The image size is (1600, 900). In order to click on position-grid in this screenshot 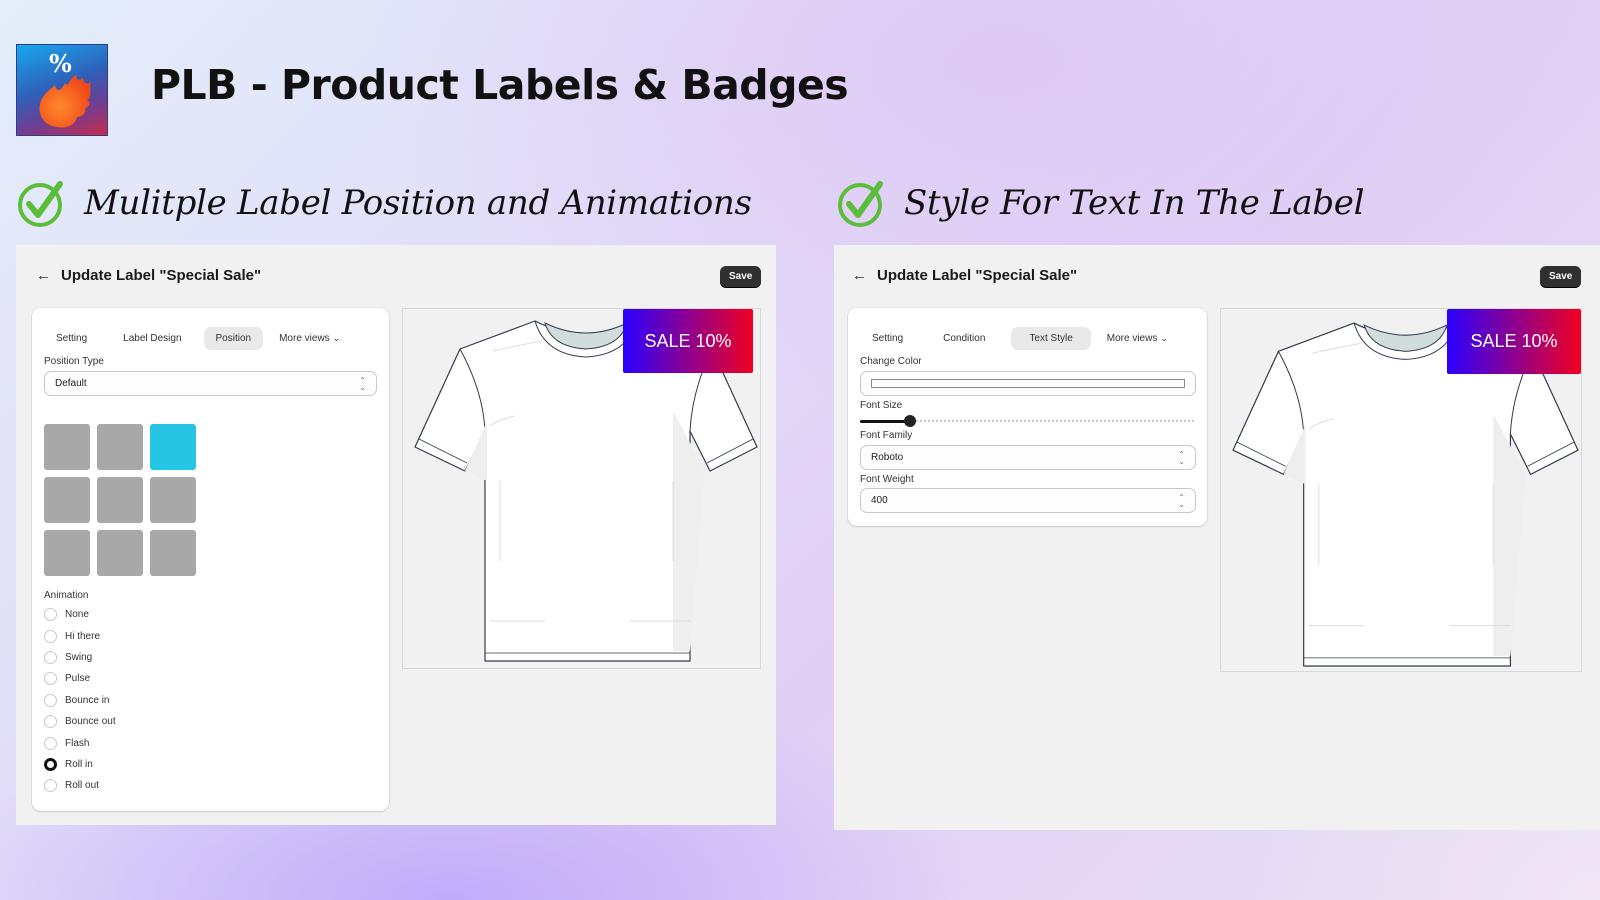, I will do `click(120, 500)`.